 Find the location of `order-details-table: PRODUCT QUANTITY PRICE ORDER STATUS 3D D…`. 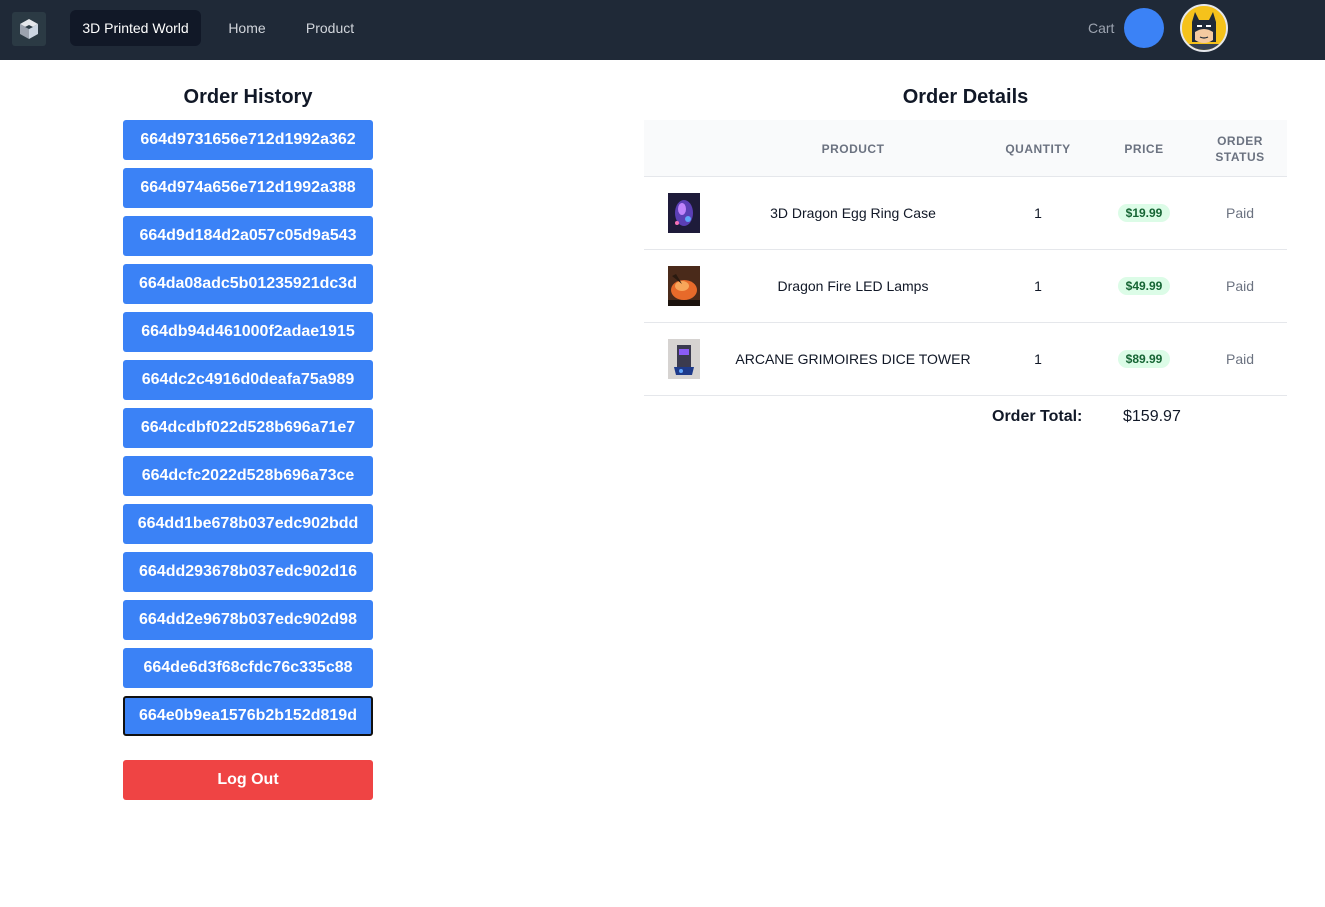

order-details-table: PRODUCT QUANTITY PRICE ORDER STATUS 3D D… is located at coordinates (965, 258).